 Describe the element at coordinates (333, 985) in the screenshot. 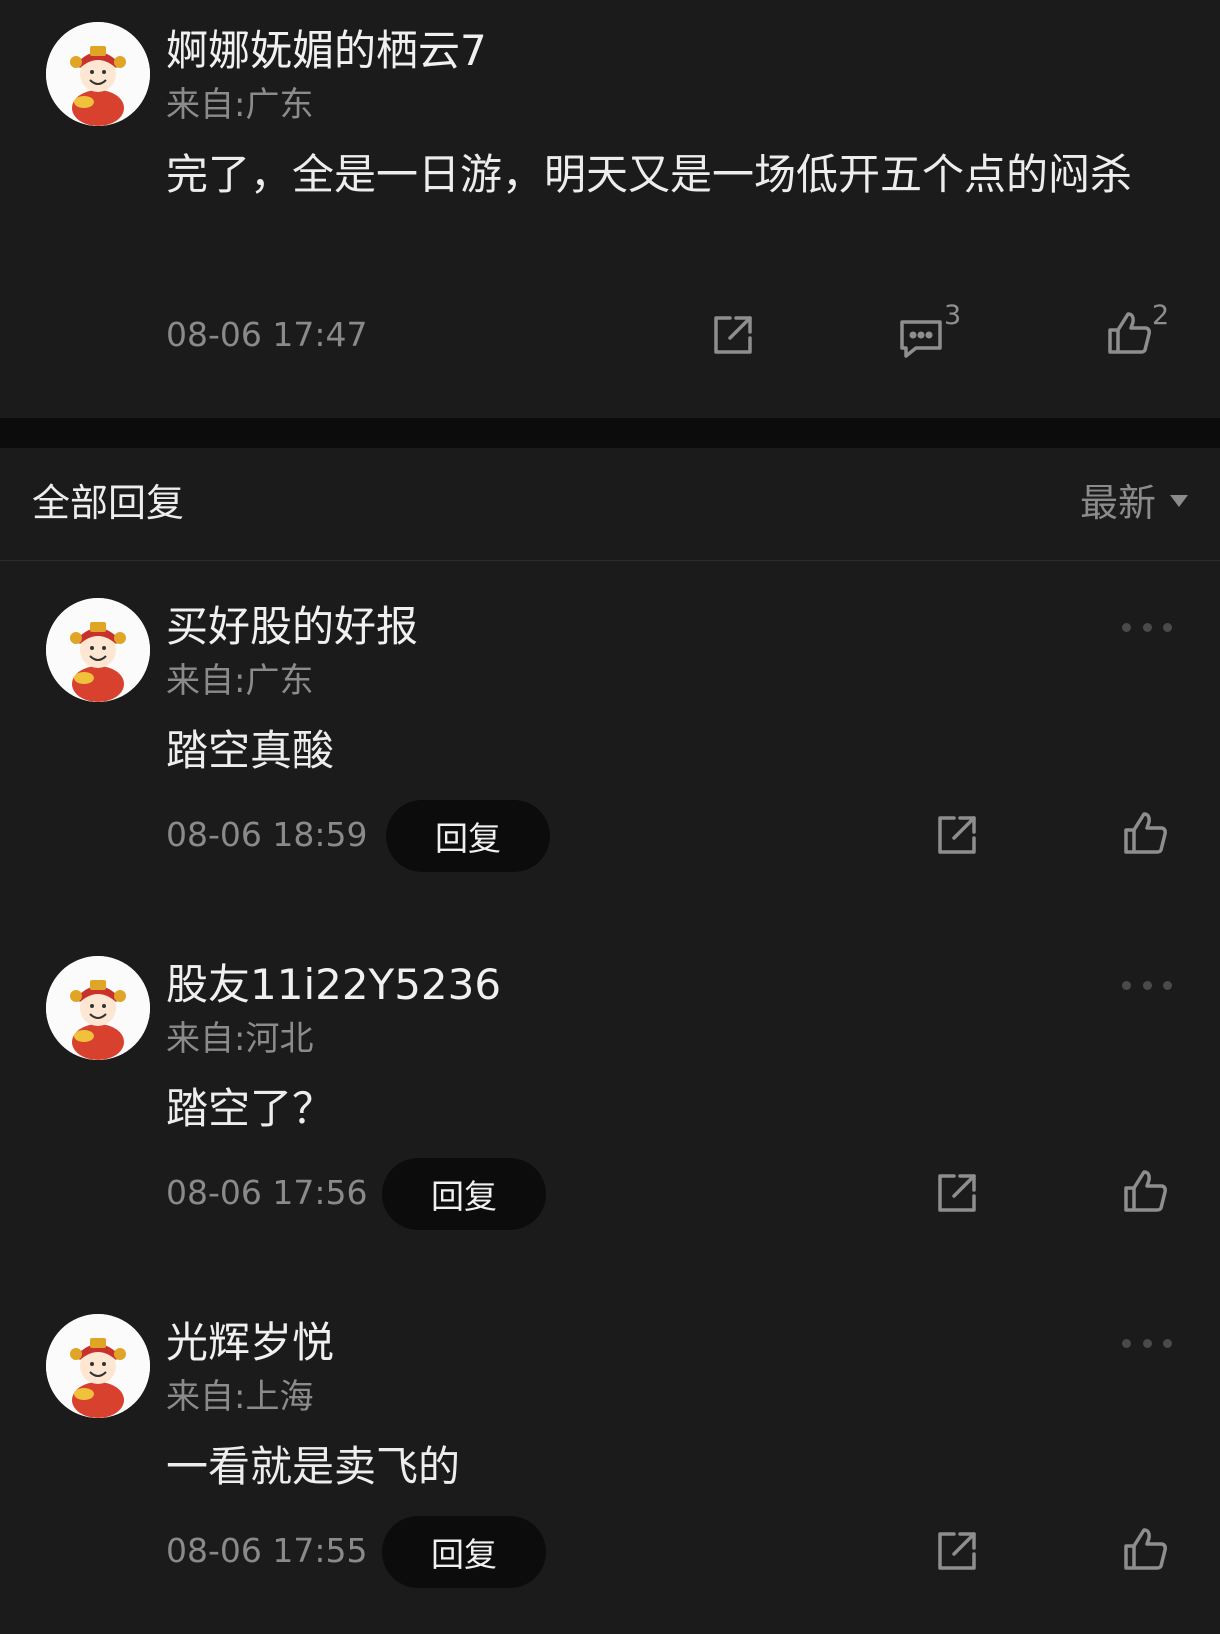

I see `reply-username: 股友11i22Y5236` at that location.